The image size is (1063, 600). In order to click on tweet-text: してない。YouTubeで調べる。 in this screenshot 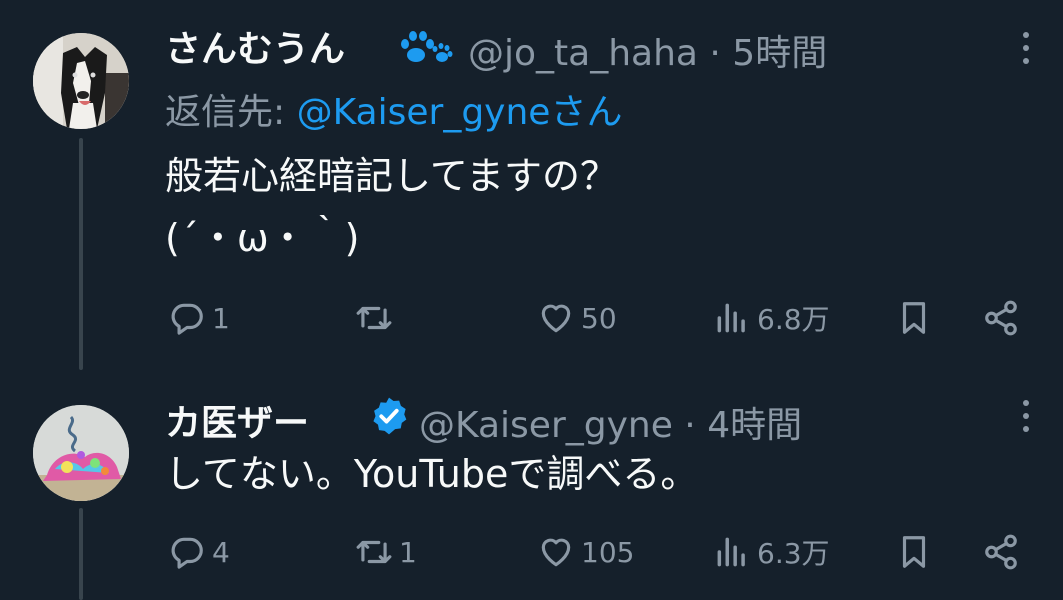, I will do `click(432, 474)`.